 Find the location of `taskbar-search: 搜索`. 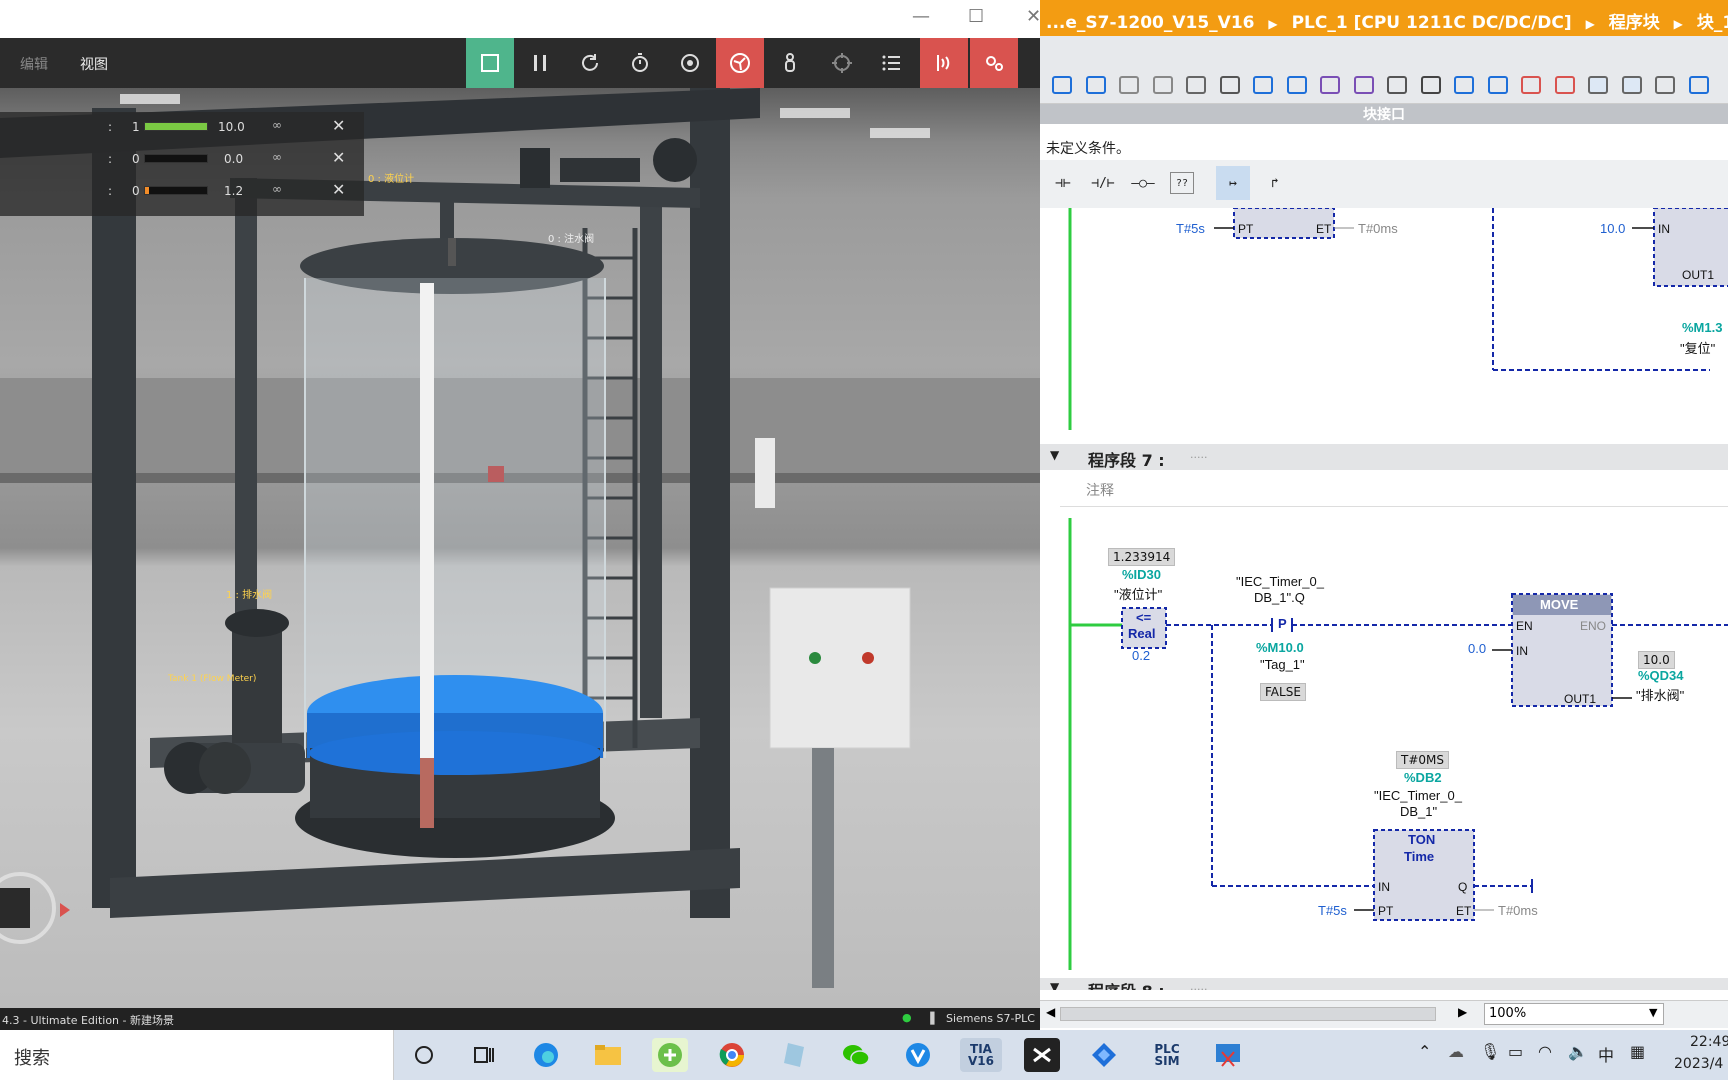

taskbar-search: 搜索 is located at coordinates (197, 1055).